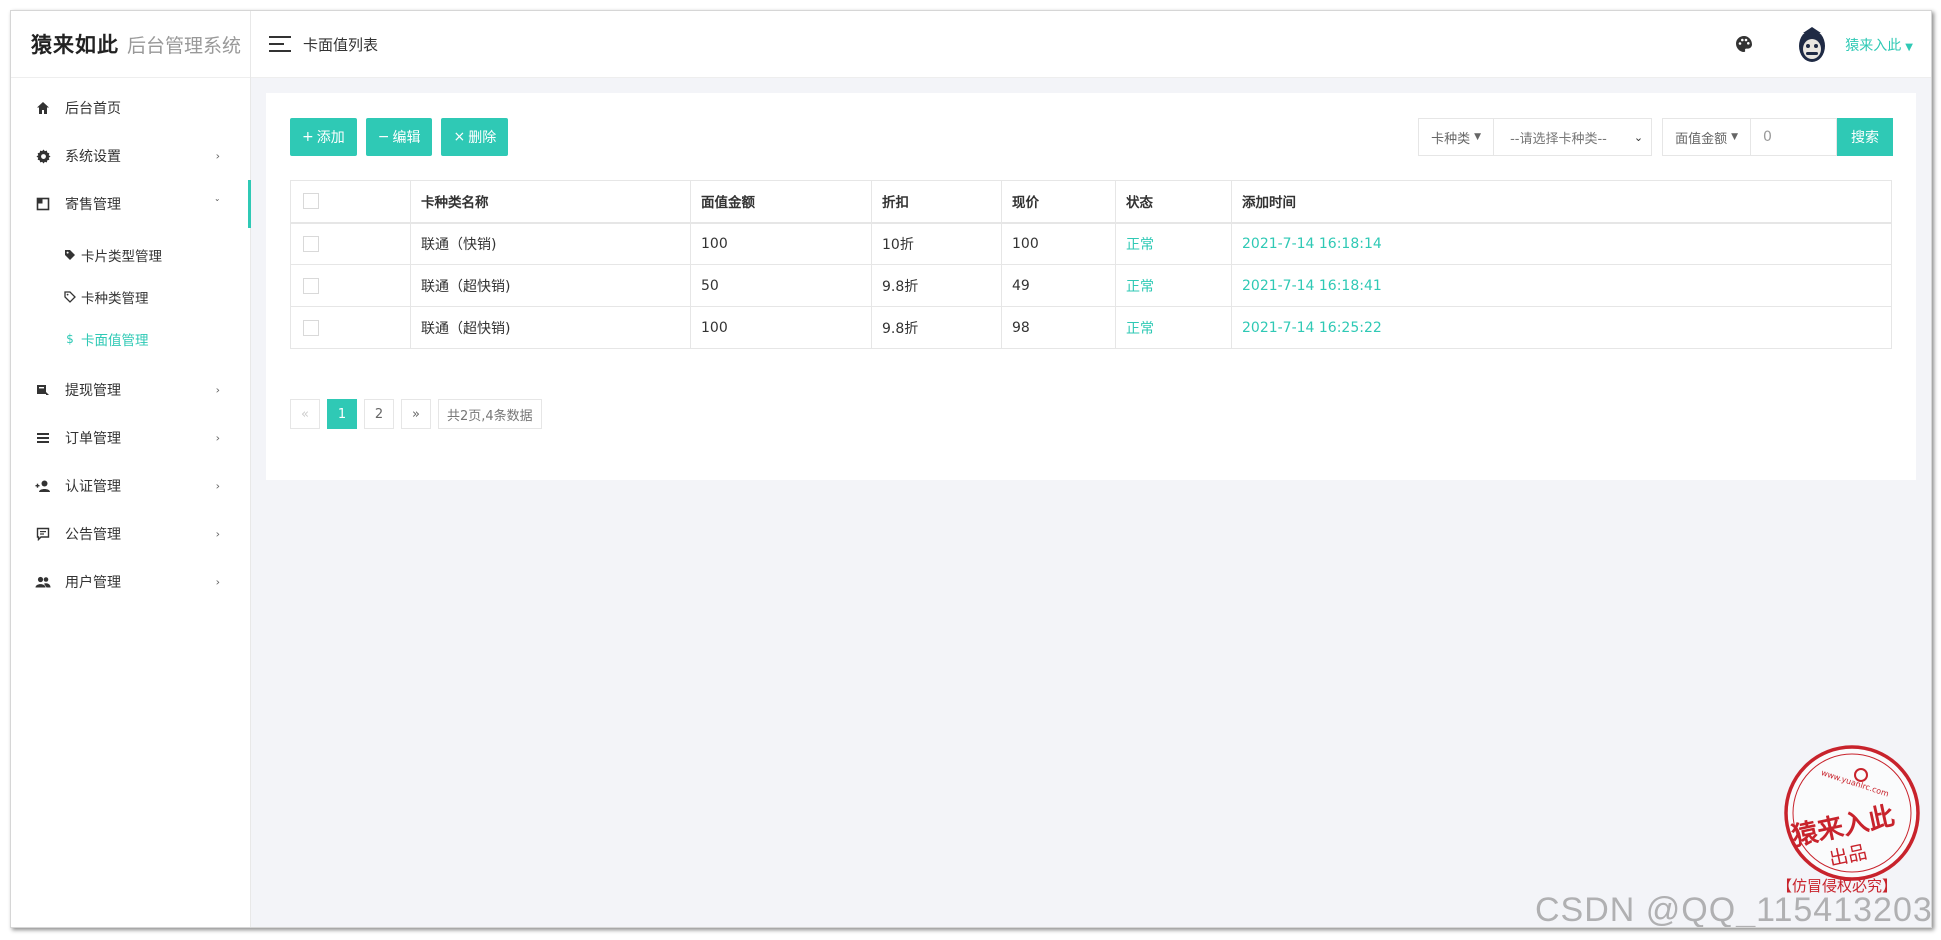 Image resolution: width=1941 pixels, height=940 pixels. Describe the element at coordinates (1091, 44) in the screenshot. I see `top-header: 卡面值列表 猿来入此 ▼` at that location.